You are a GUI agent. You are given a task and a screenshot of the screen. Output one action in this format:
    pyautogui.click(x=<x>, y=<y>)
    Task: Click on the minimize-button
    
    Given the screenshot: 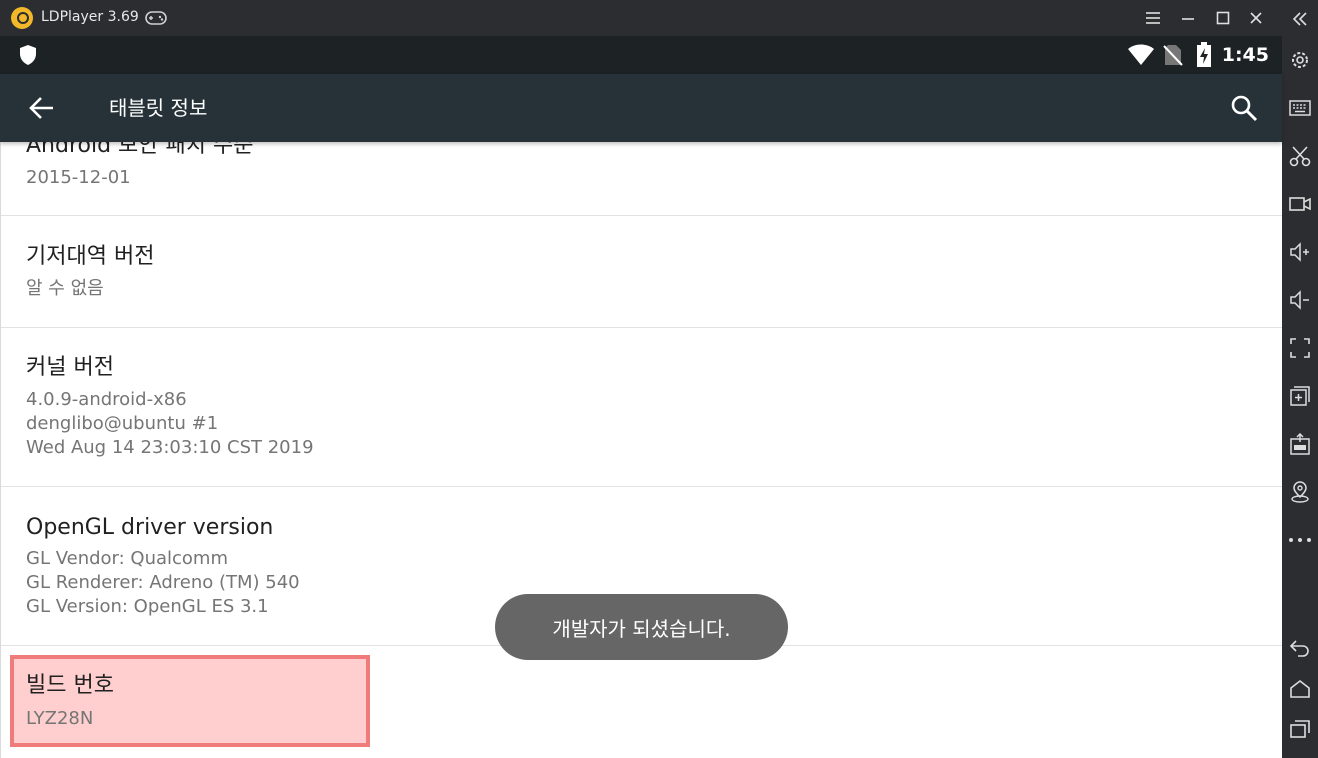 What is the action you would take?
    pyautogui.click(x=1188, y=18)
    